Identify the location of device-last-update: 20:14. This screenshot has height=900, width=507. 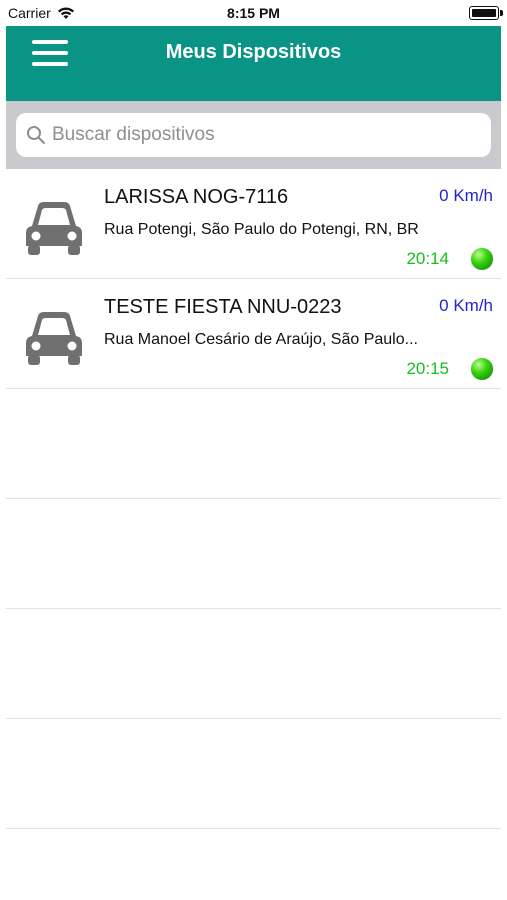
(427, 258).